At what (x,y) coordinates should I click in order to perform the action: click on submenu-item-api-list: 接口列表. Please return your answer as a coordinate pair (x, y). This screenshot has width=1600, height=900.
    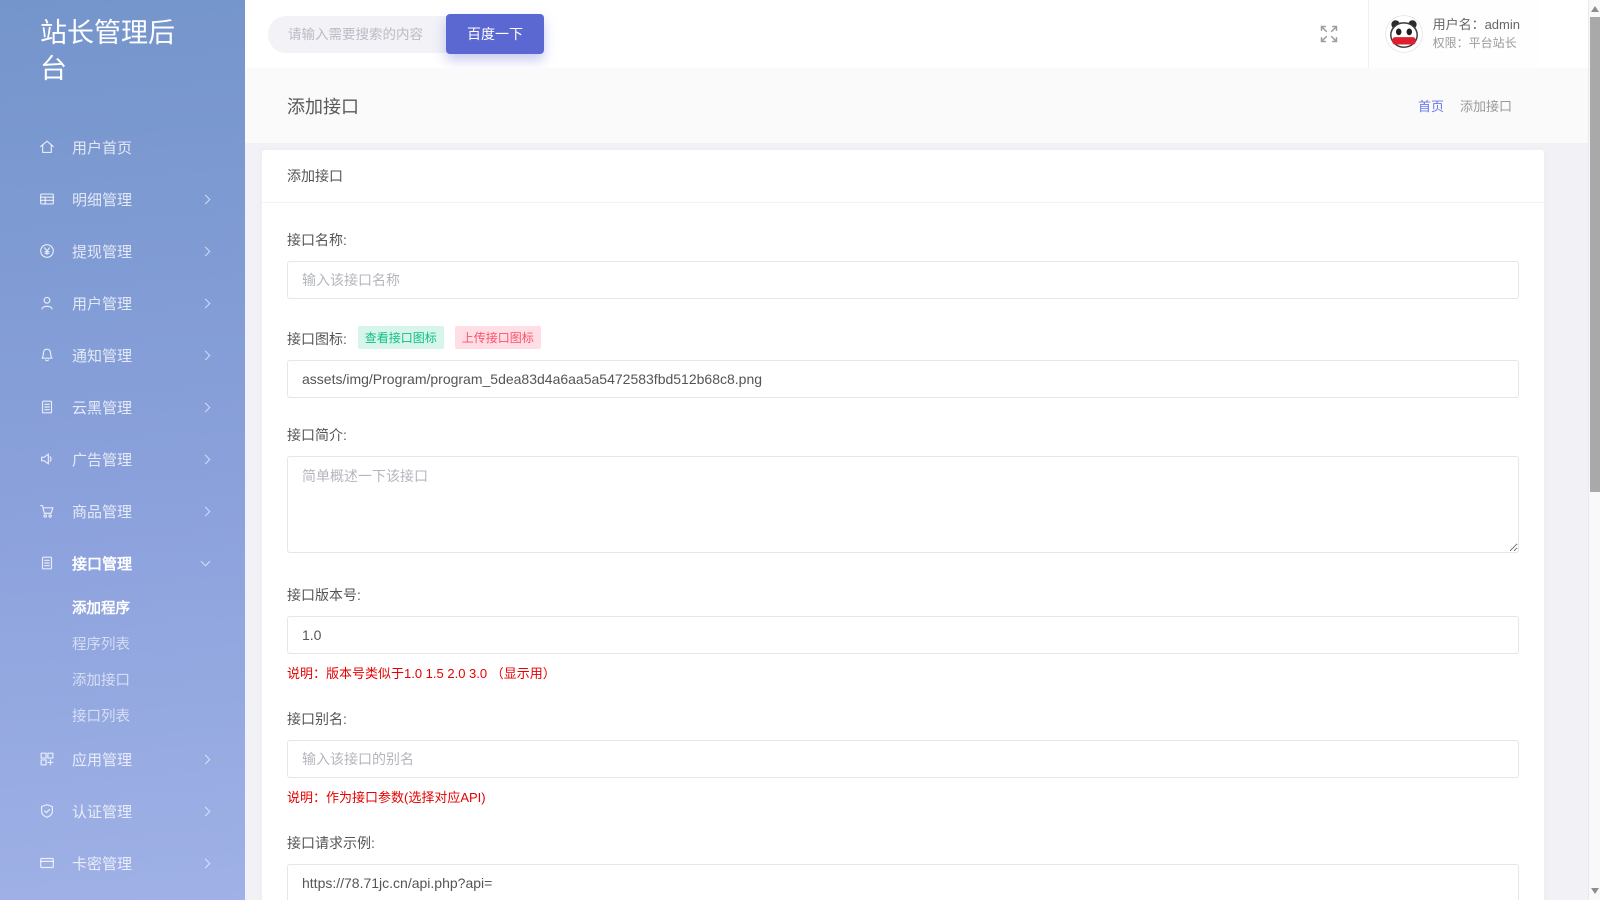
    Looking at the image, I should click on (122, 715).